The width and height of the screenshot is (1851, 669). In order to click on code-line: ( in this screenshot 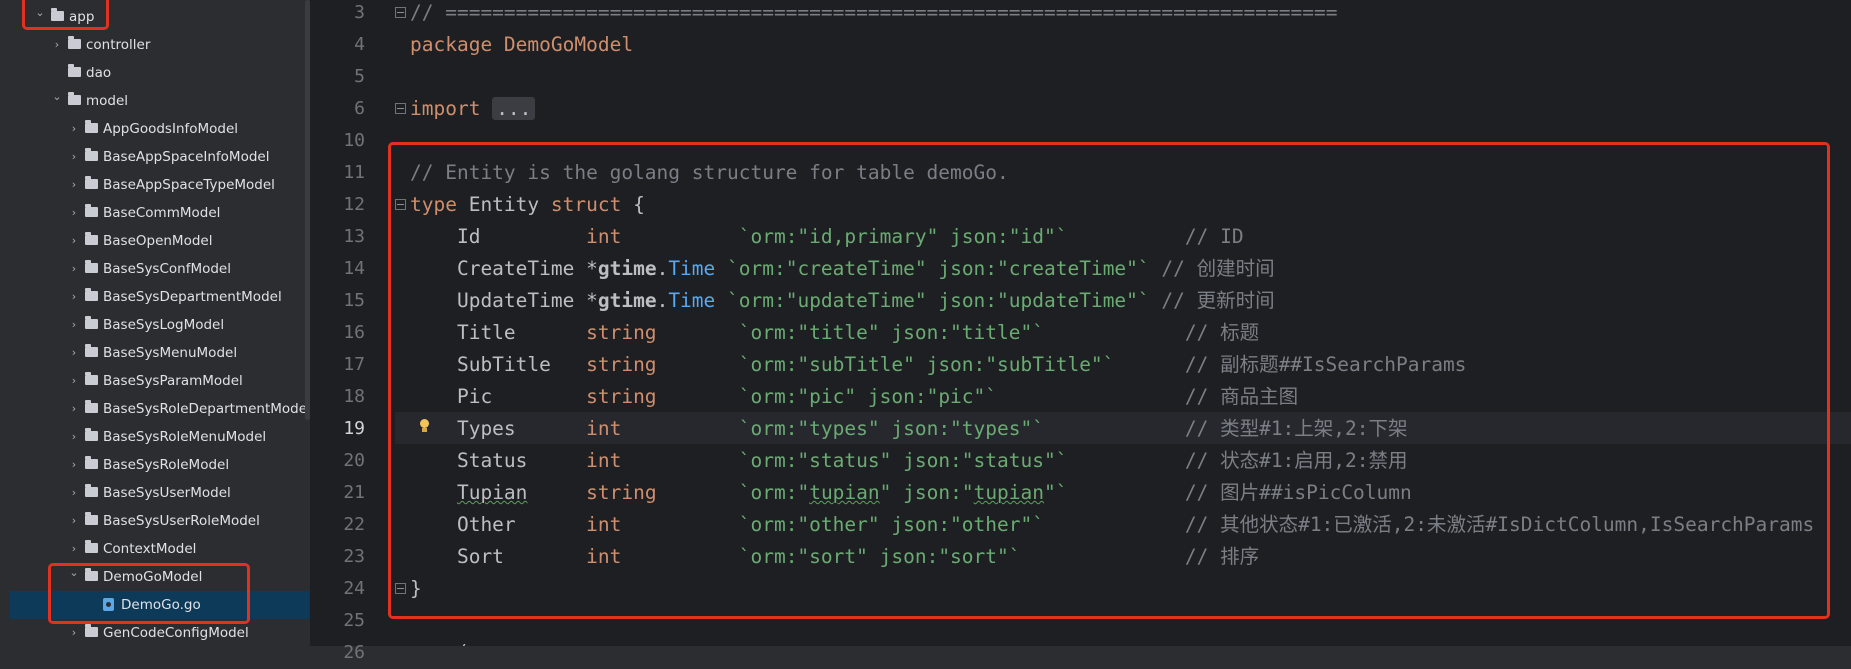, I will do `click(439, 641)`.